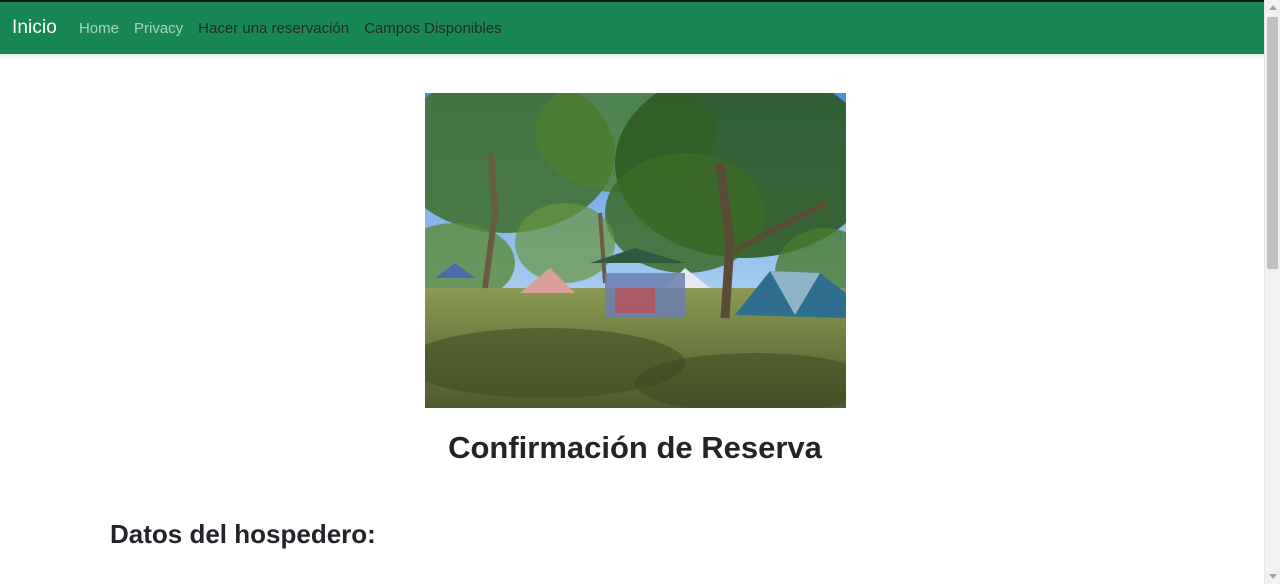 Image resolution: width=1280 pixels, height=584 pixels. Describe the element at coordinates (433, 28) in the screenshot. I see `nav-link-available-camps: Campos Disponibles` at that location.